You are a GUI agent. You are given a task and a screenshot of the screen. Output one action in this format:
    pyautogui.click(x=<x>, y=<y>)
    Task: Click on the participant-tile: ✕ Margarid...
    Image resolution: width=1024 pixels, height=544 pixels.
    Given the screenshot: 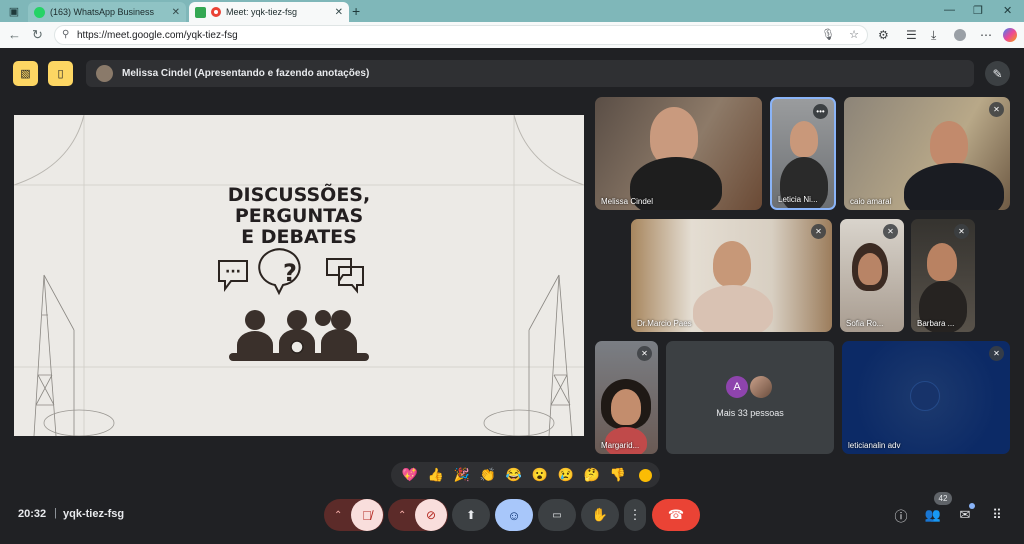 What is the action you would take?
    pyautogui.click(x=626, y=397)
    